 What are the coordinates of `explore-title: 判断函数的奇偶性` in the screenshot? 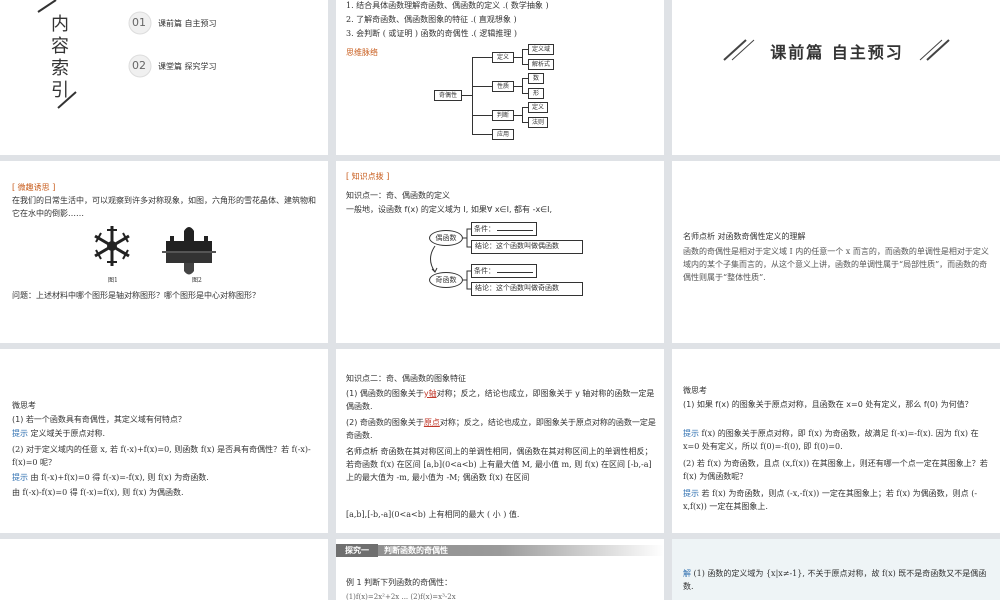 It's located at (416, 550).